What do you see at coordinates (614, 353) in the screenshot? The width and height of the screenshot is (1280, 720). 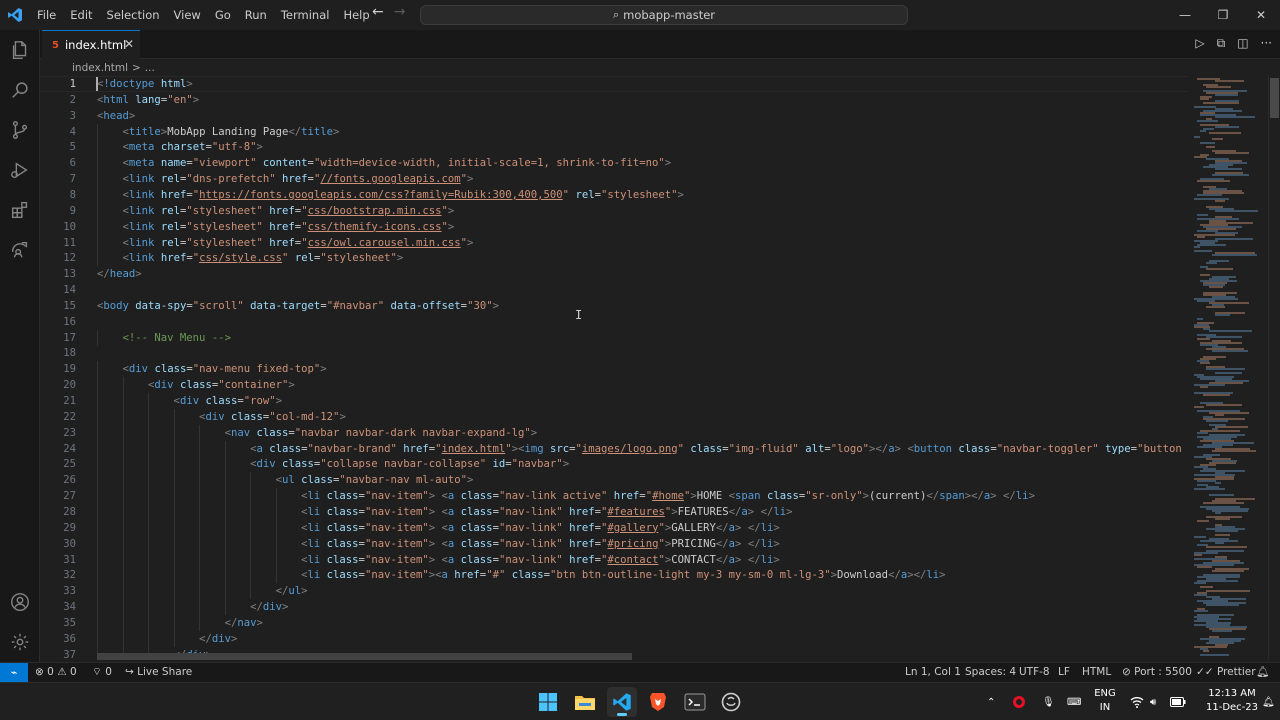 I see `code-line: 18` at bounding box center [614, 353].